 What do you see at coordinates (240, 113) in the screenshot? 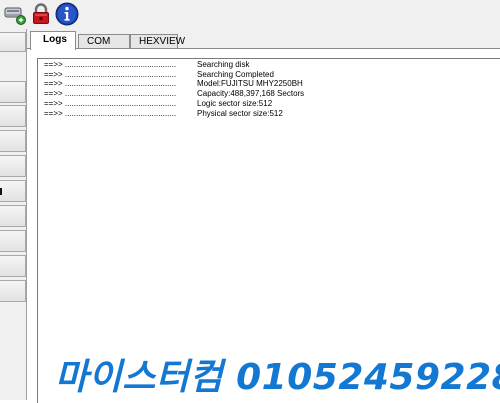
I see `log-line-text: Physical sector size:512` at bounding box center [240, 113].